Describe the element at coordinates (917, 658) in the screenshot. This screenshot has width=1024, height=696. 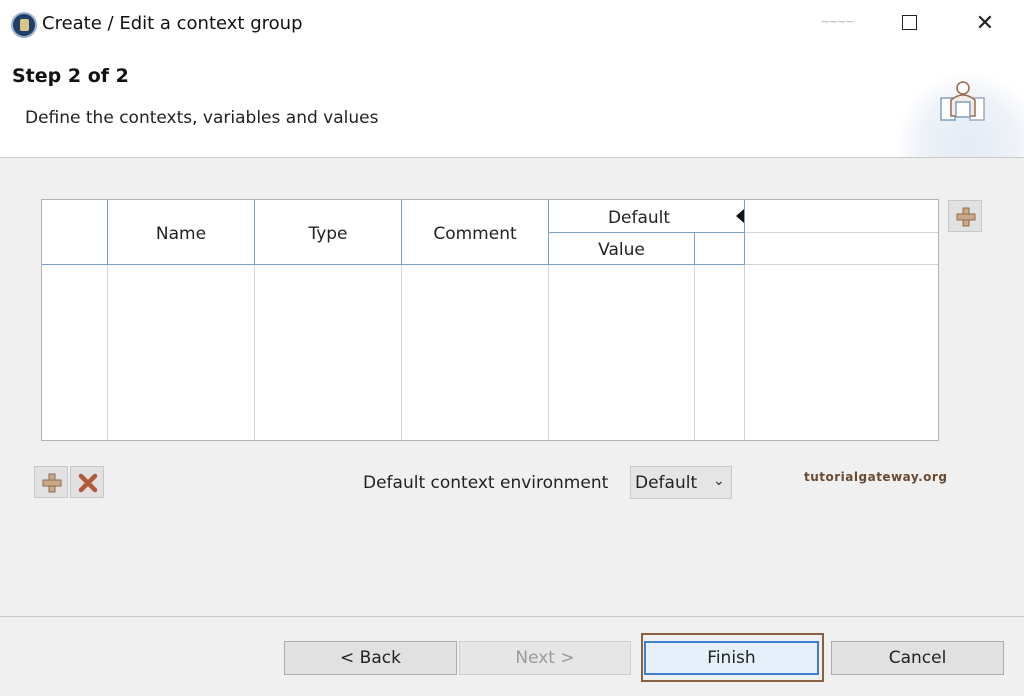
I see `cancel-button: Cancel` at that location.